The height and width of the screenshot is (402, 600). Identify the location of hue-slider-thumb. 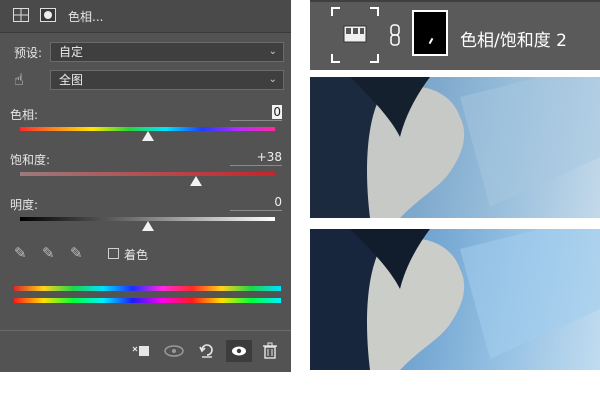
(147, 136).